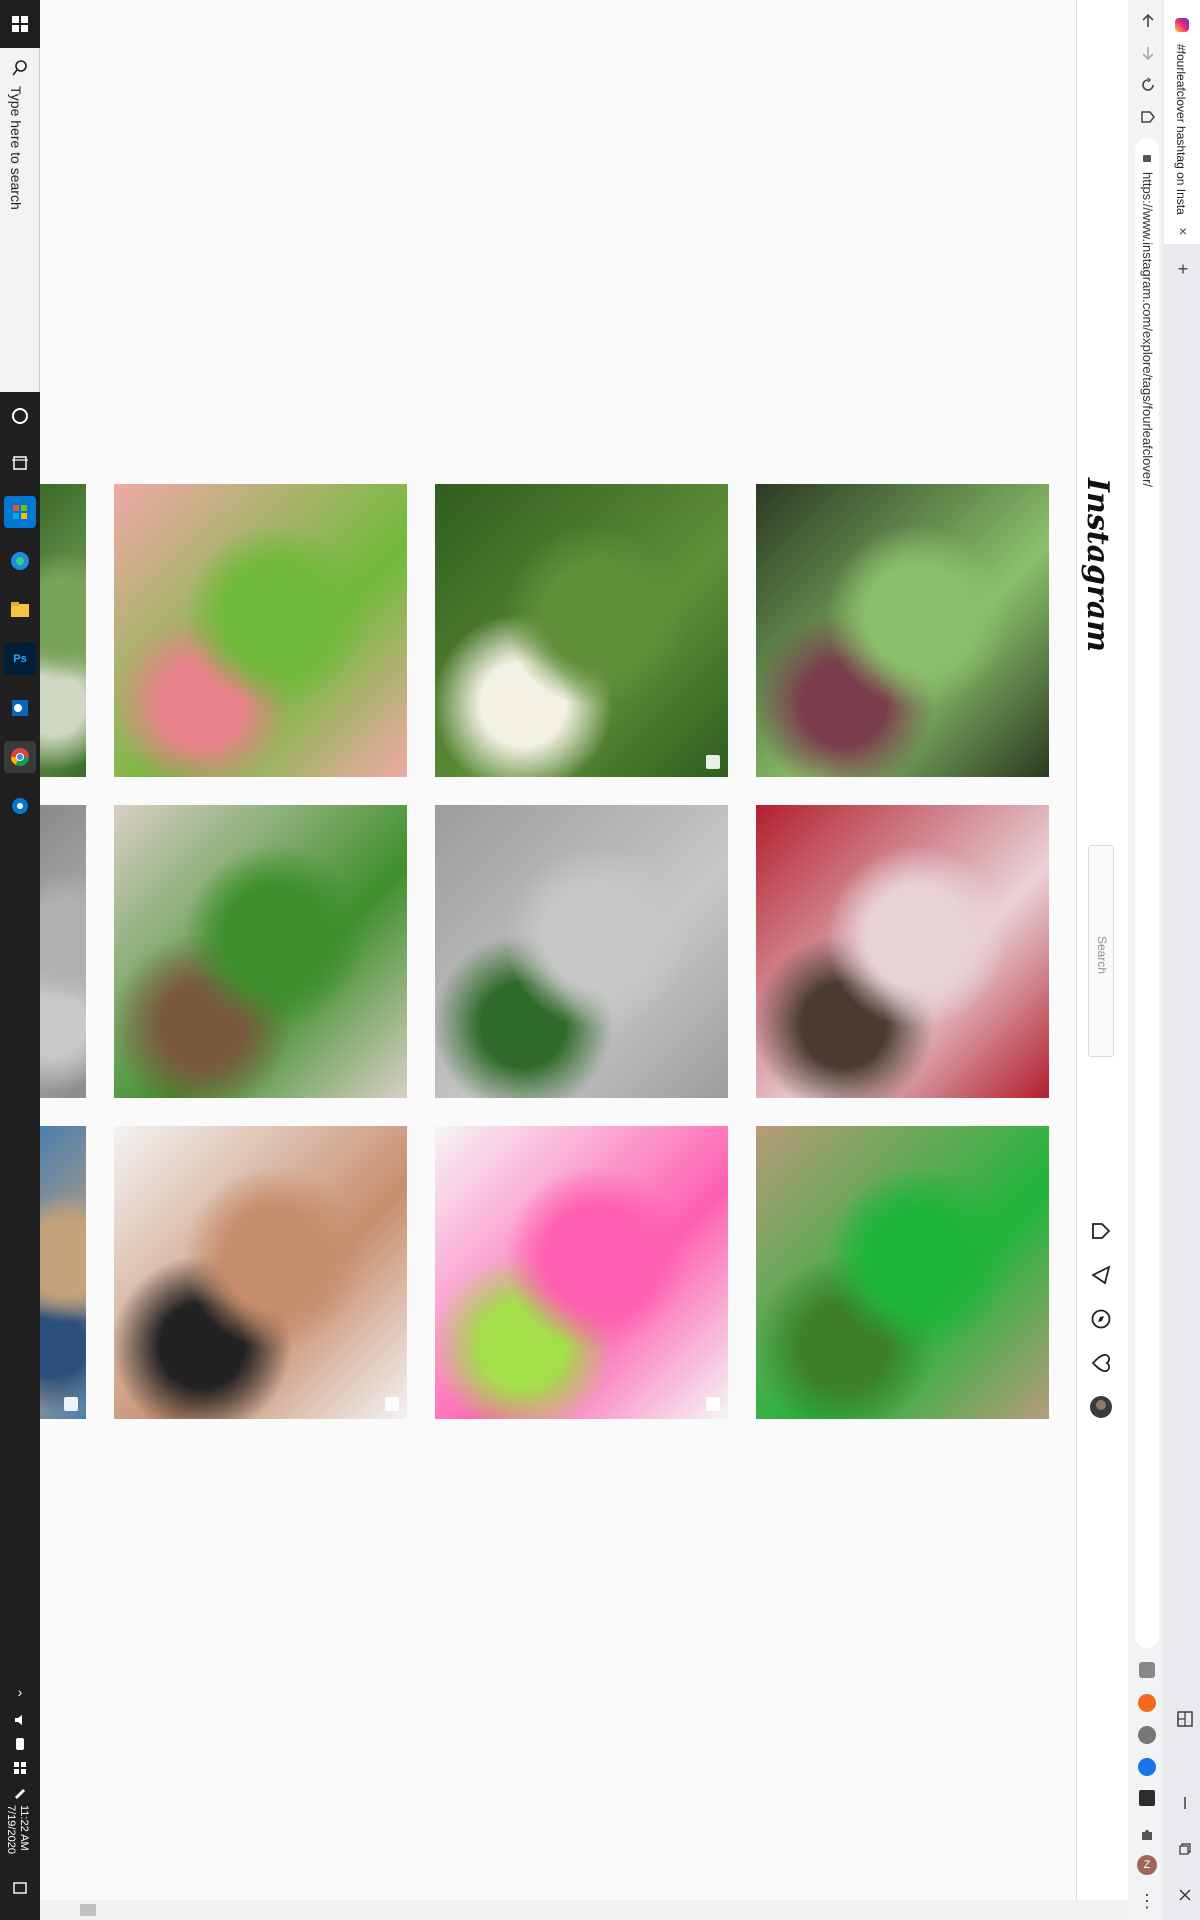  Describe the element at coordinates (1097, 565) in the screenshot. I see `instagram-logo: Instagram` at that location.